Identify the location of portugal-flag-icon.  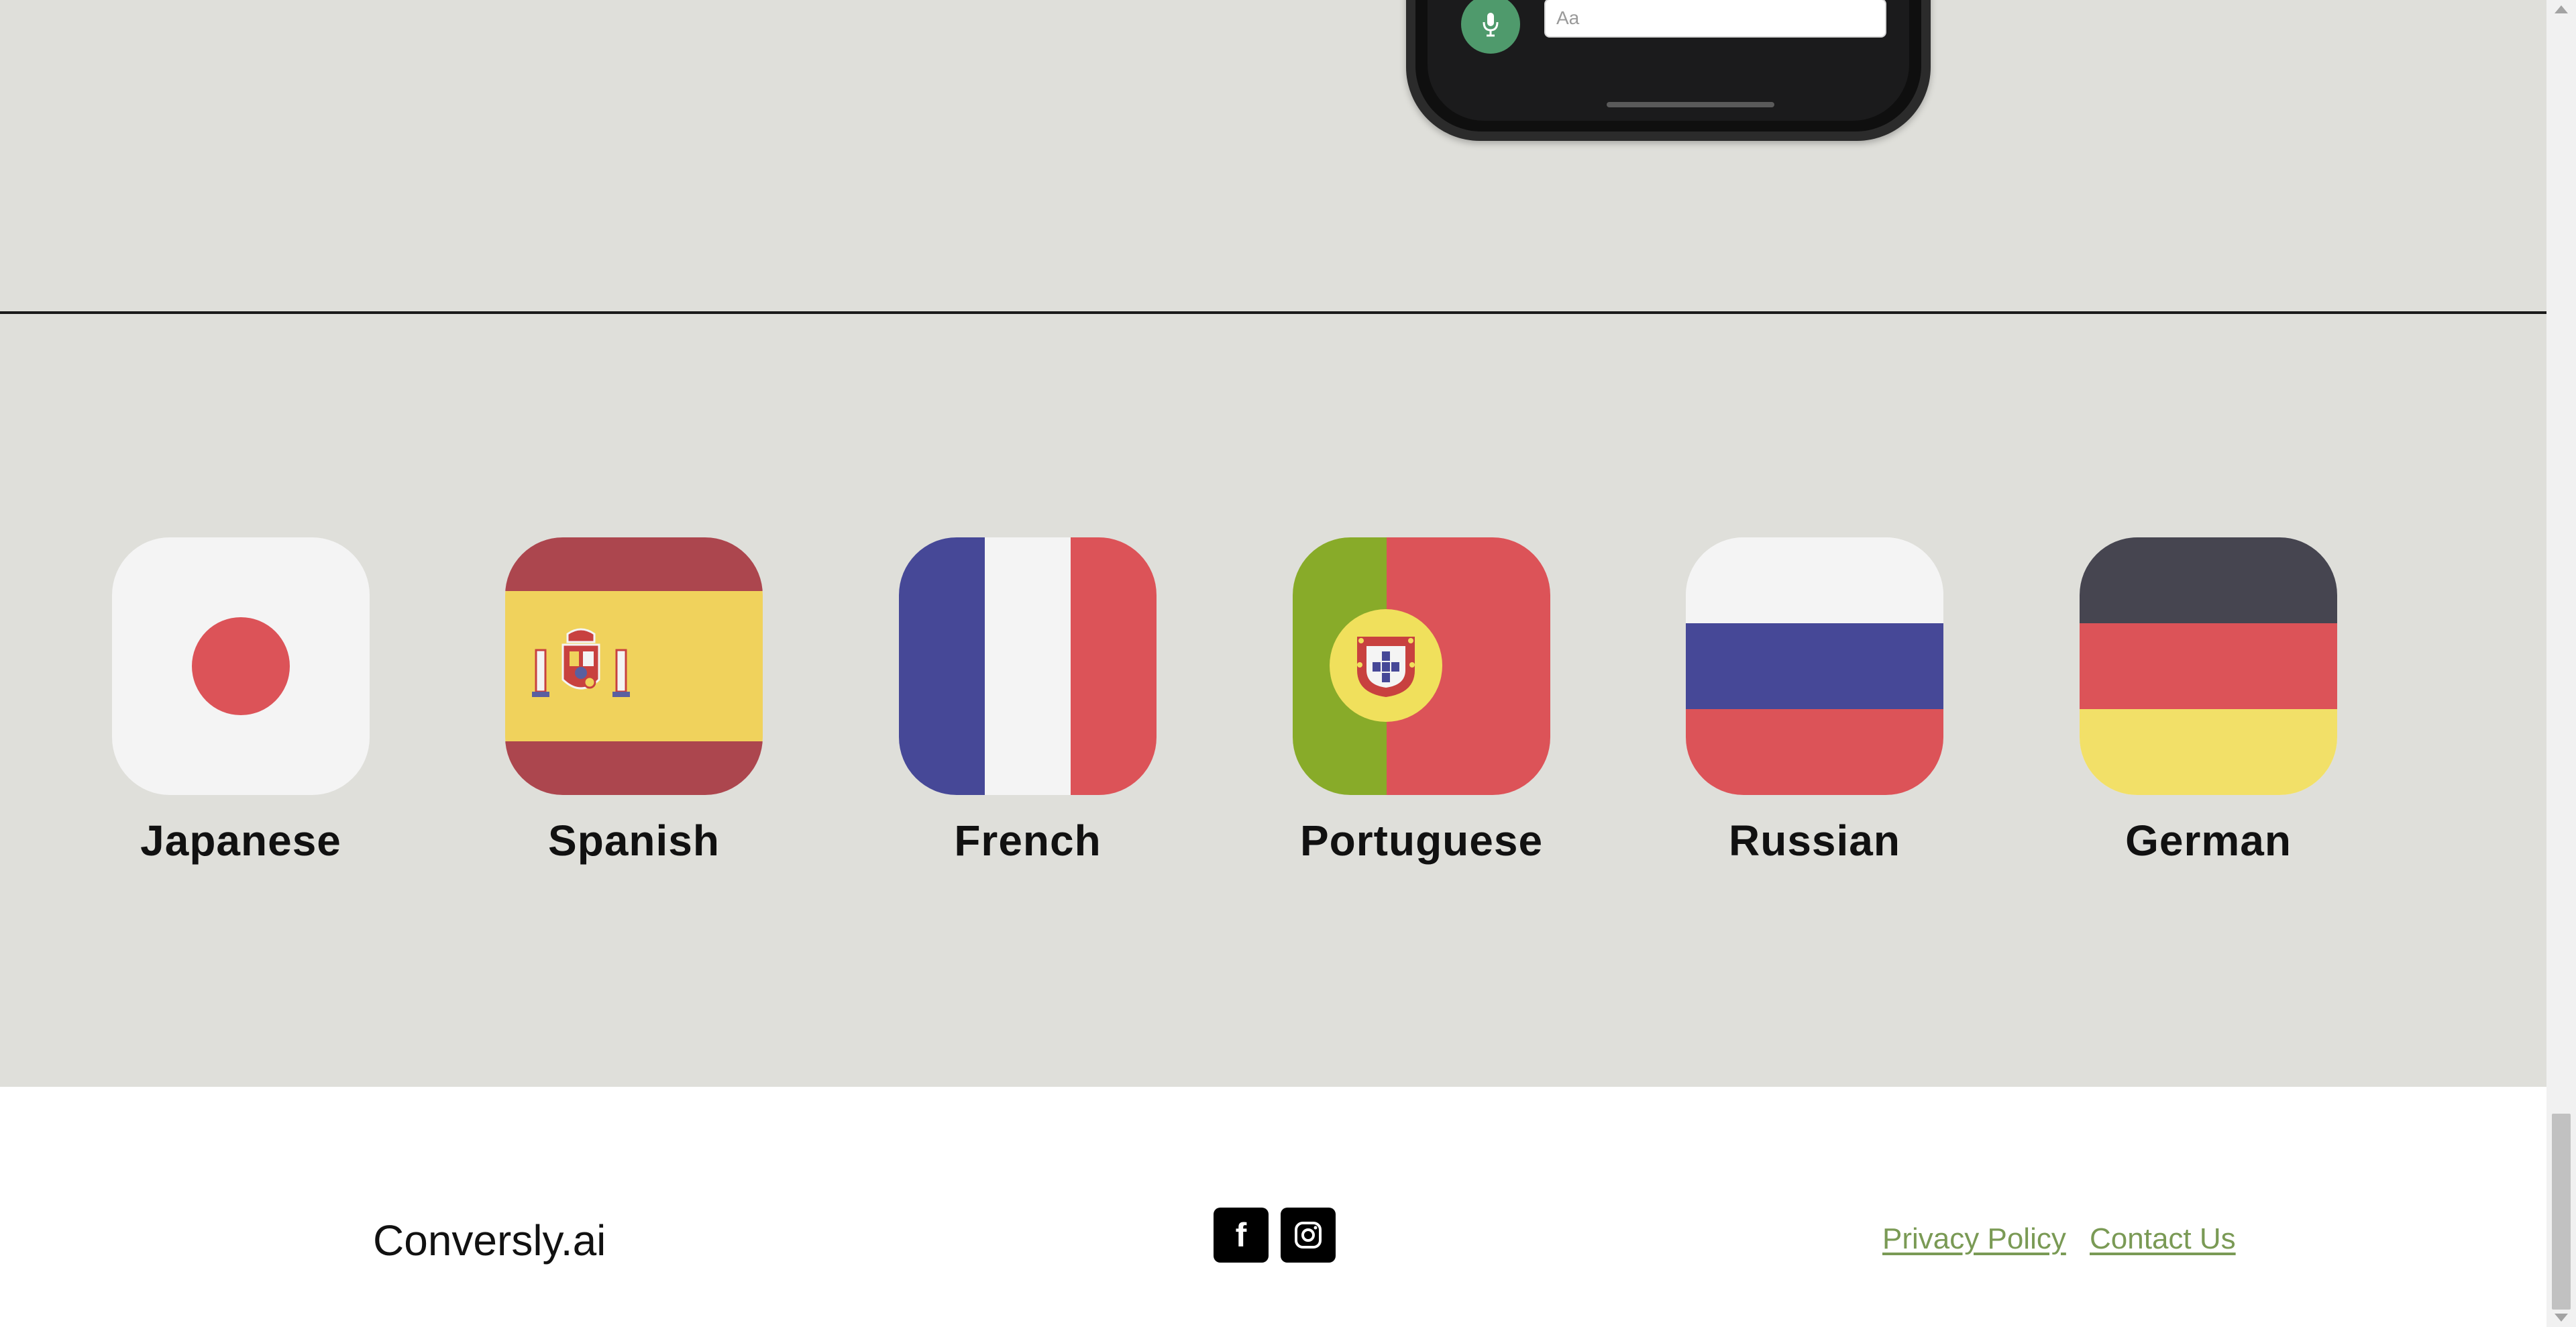
(1421, 666).